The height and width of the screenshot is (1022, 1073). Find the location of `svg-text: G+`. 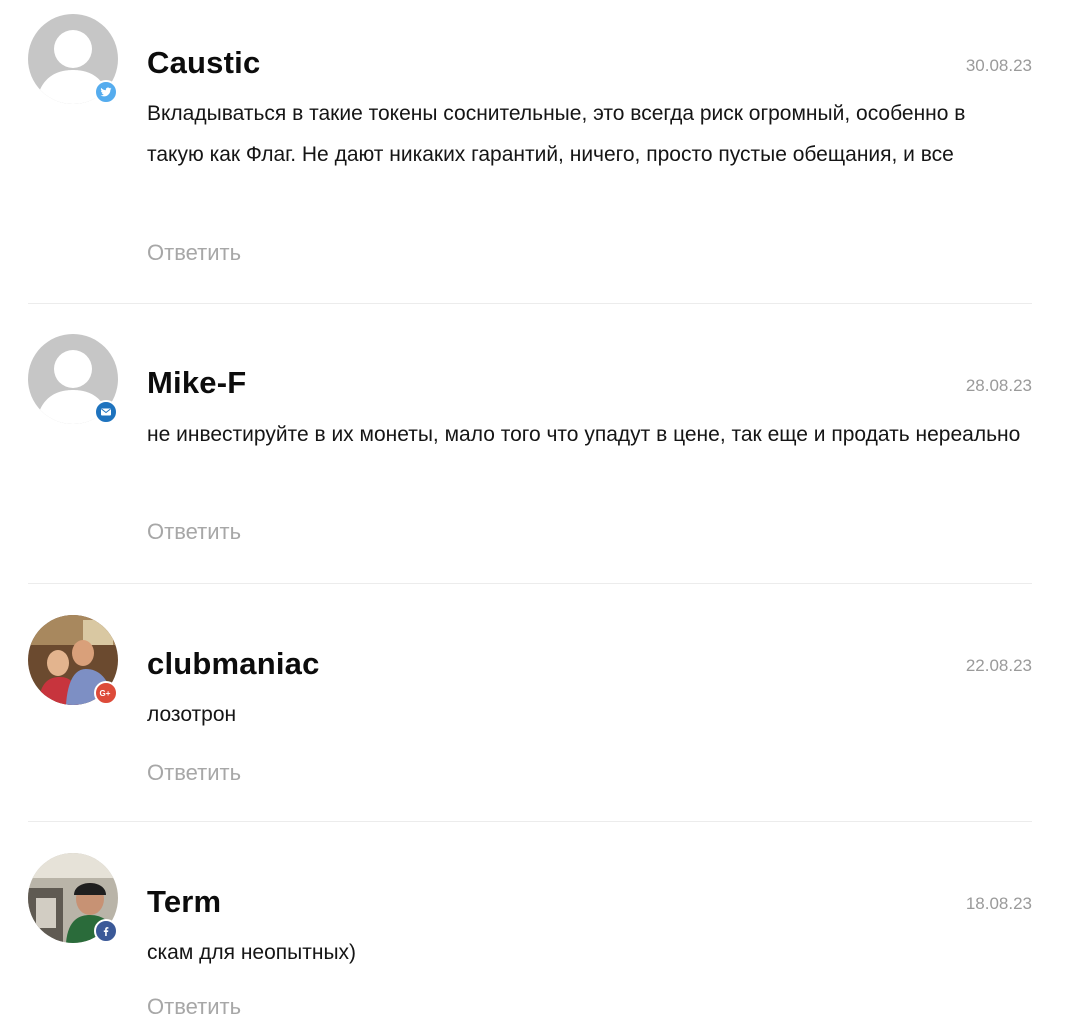

svg-text: G+ is located at coordinates (105, 693).